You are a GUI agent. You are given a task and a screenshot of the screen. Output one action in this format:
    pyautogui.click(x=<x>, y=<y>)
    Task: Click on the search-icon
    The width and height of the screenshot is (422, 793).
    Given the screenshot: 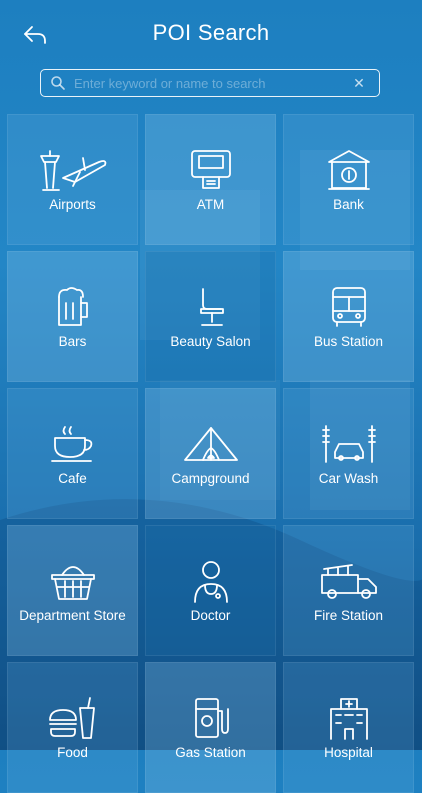 What is the action you would take?
    pyautogui.click(x=58, y=83)
    